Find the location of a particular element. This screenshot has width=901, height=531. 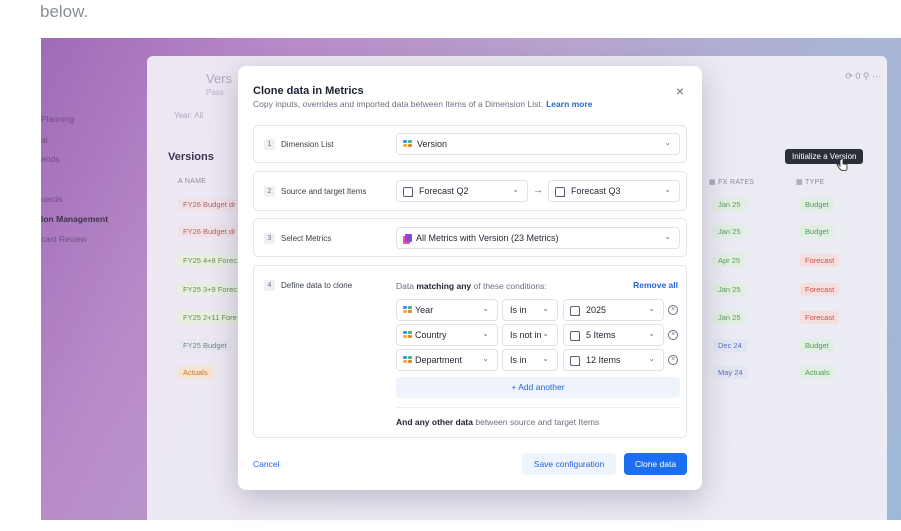

target-item-value: Forecast Q3 is located at coordinates (596, 191).